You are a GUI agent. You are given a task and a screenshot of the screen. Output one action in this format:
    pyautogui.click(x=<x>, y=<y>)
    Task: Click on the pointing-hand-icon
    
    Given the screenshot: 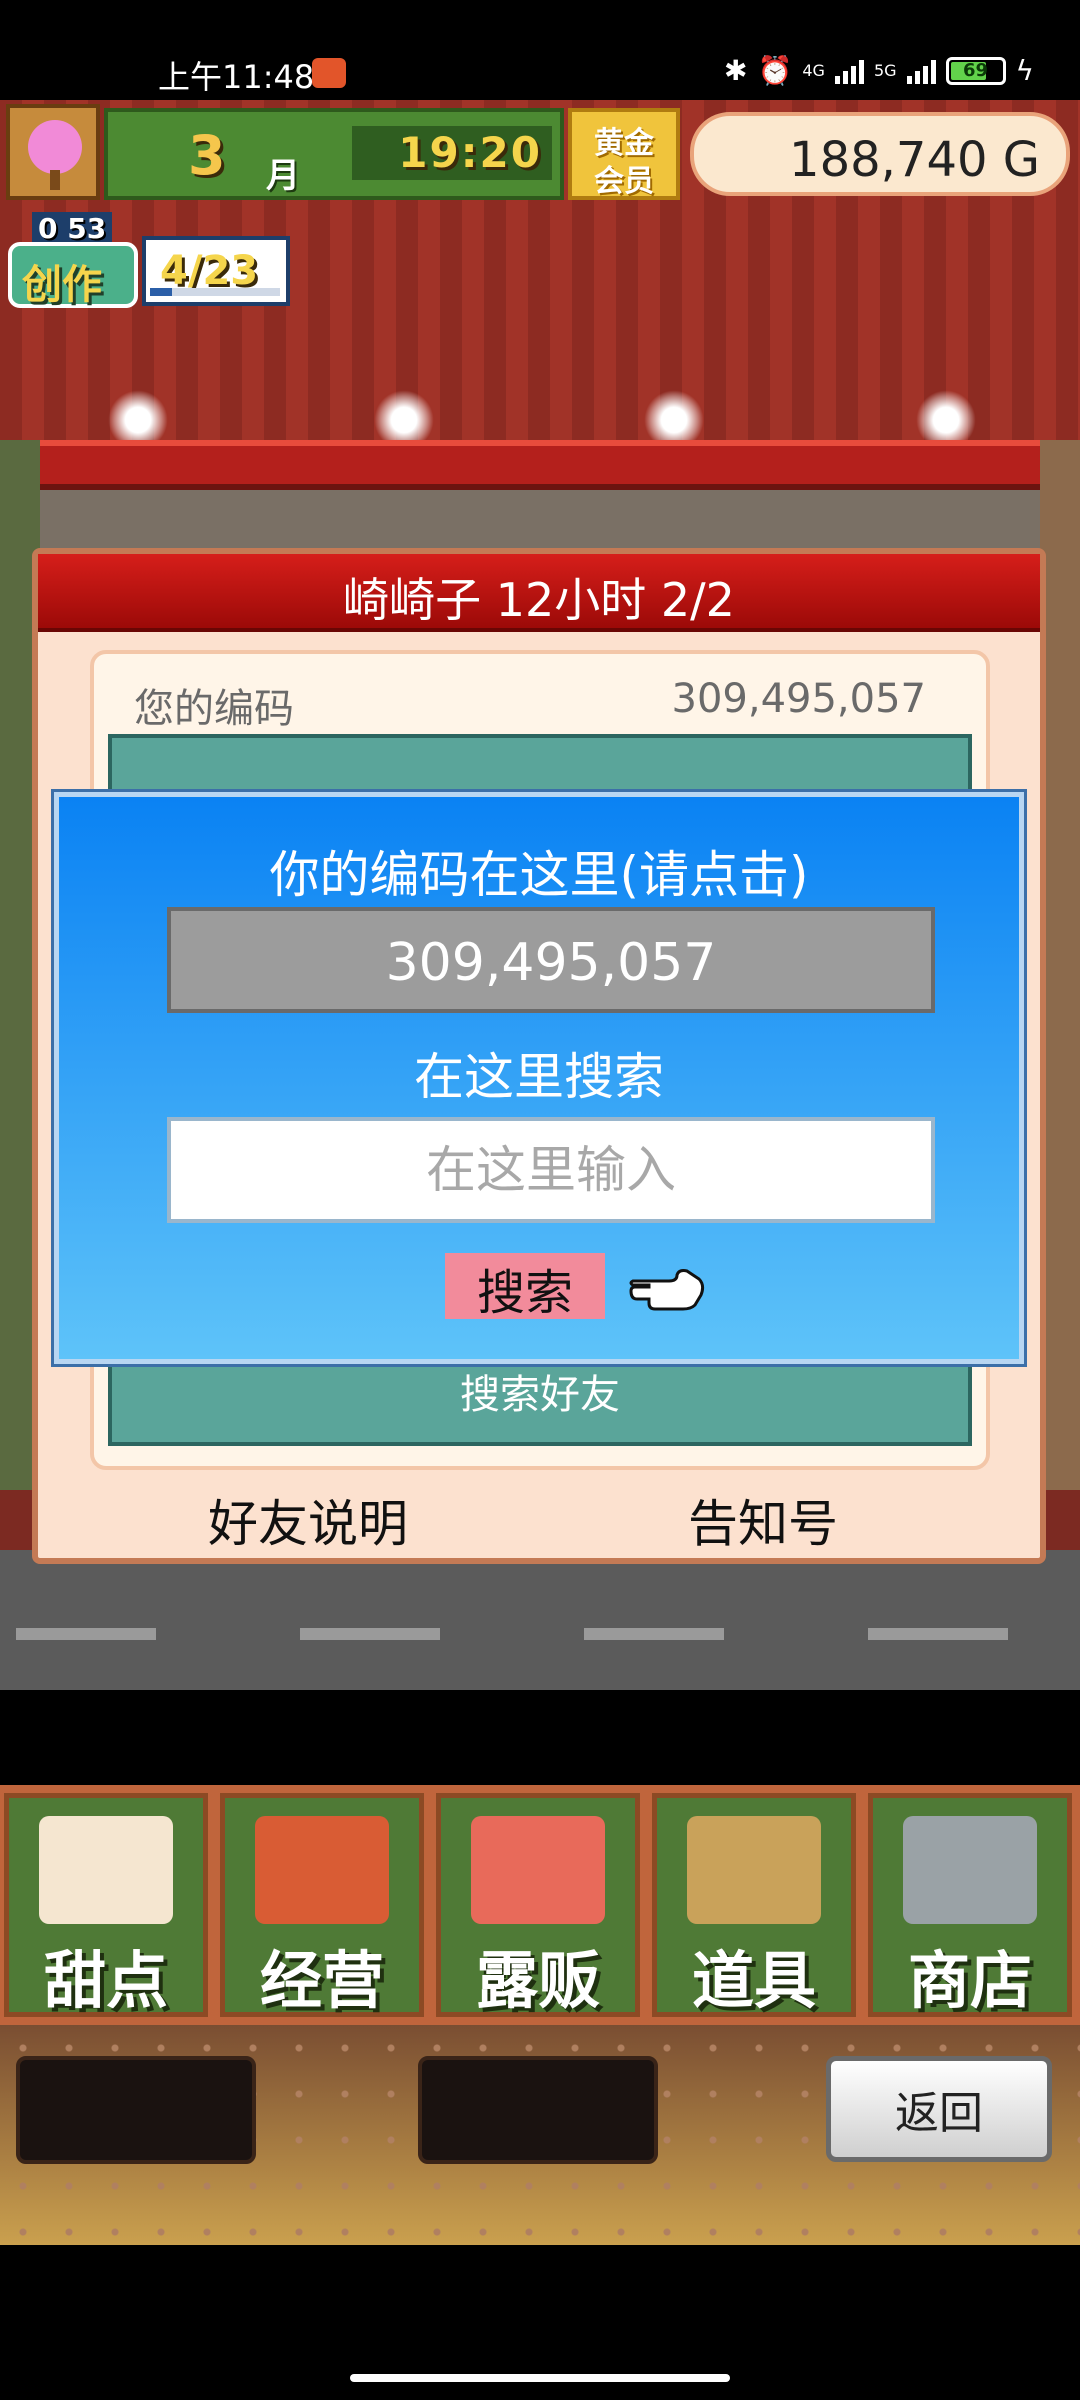 What is the action you would take?
    pyautogui.click(x=667, y=1290)
    